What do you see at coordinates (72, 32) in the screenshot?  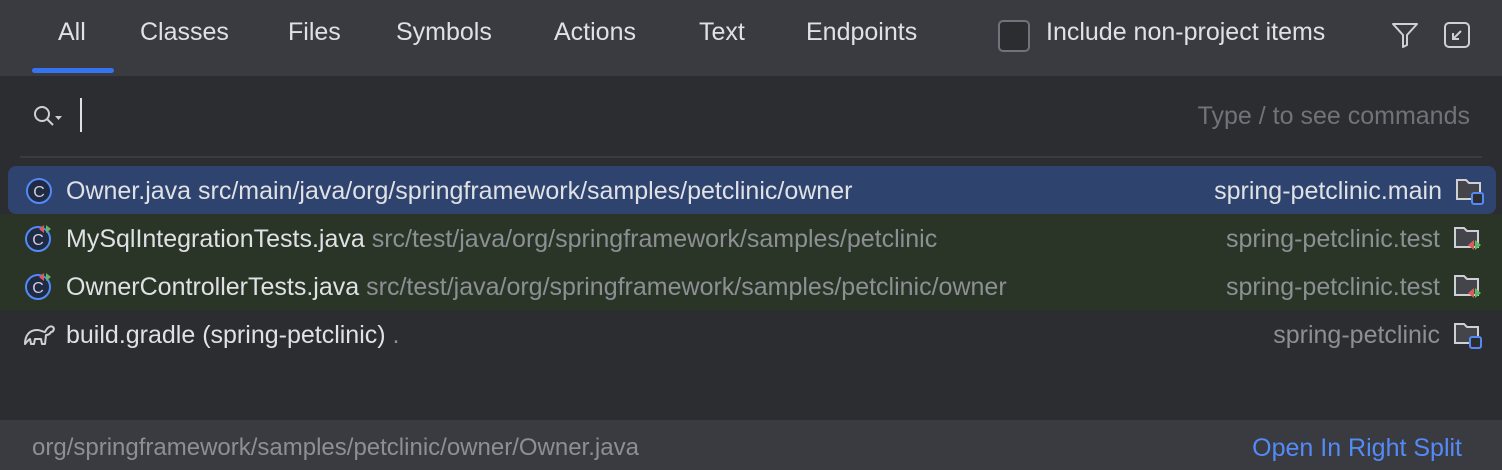 I see `tab-all: All` at bounding box center [72, 32].